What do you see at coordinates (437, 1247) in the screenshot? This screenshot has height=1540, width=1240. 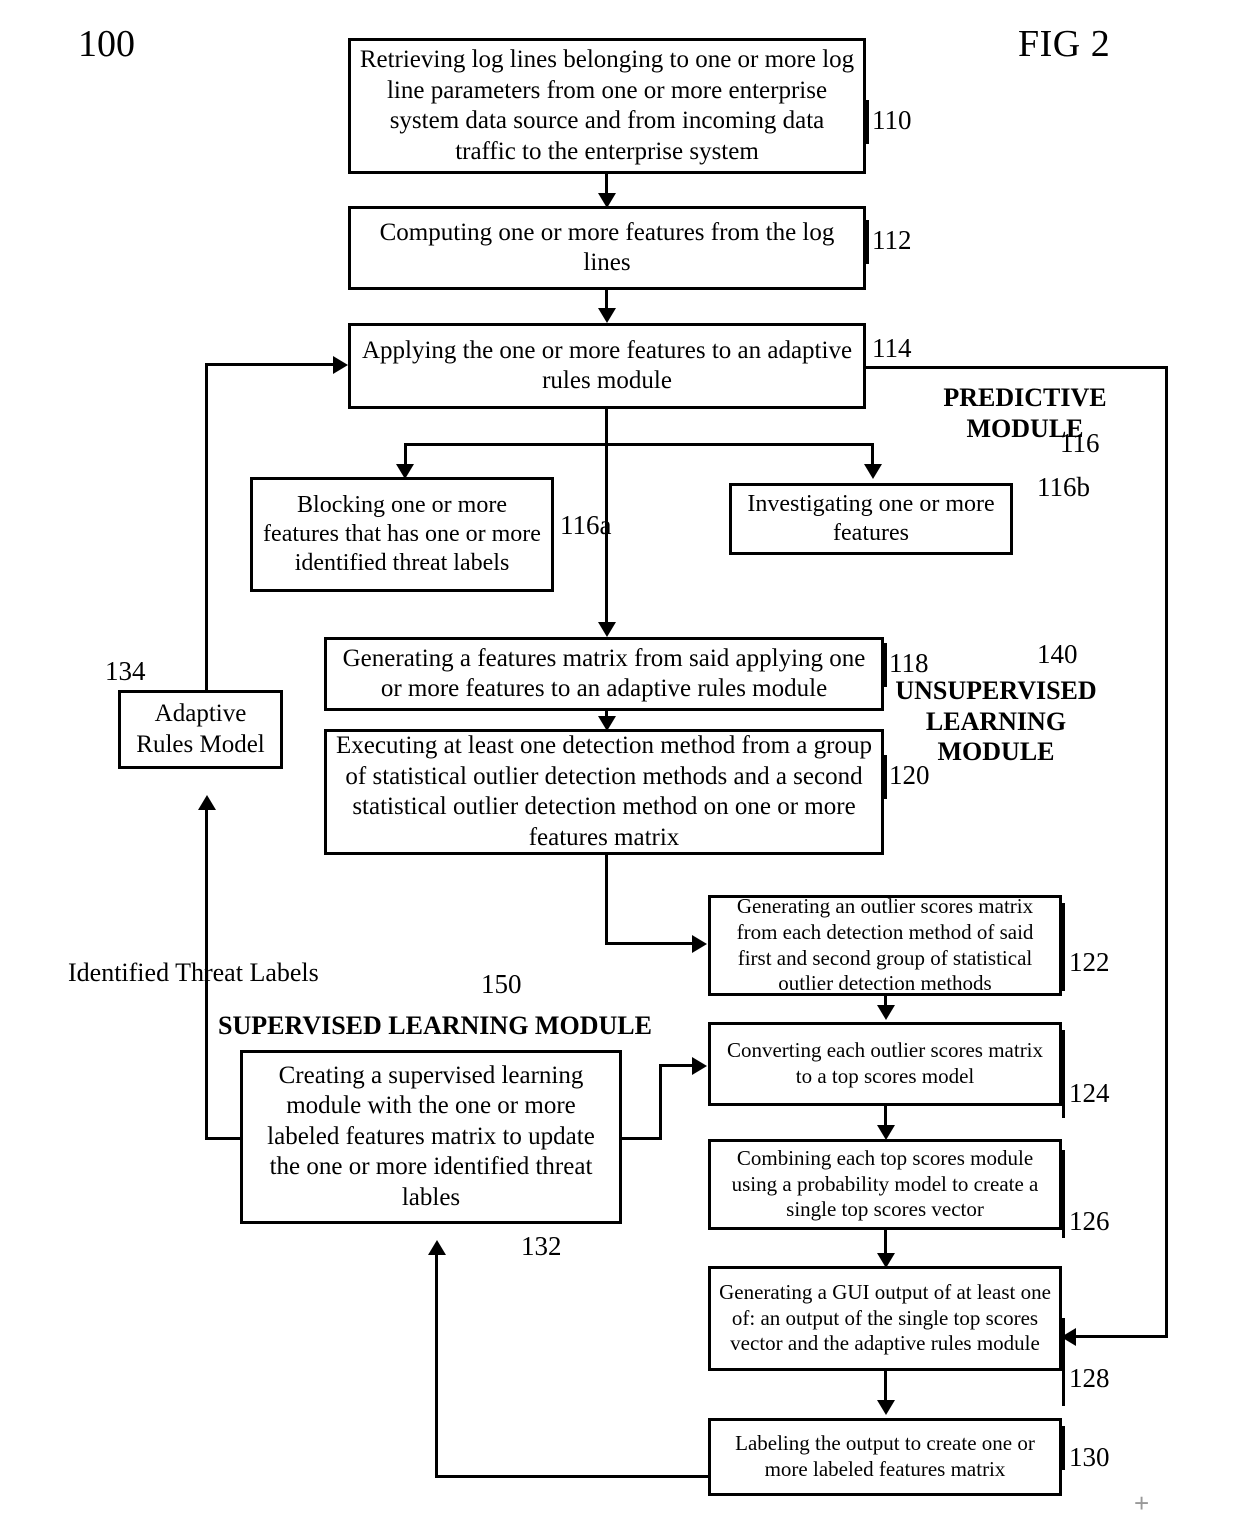 I see `edge-130-132-arrowhead` at bounding box center [437, 1247].